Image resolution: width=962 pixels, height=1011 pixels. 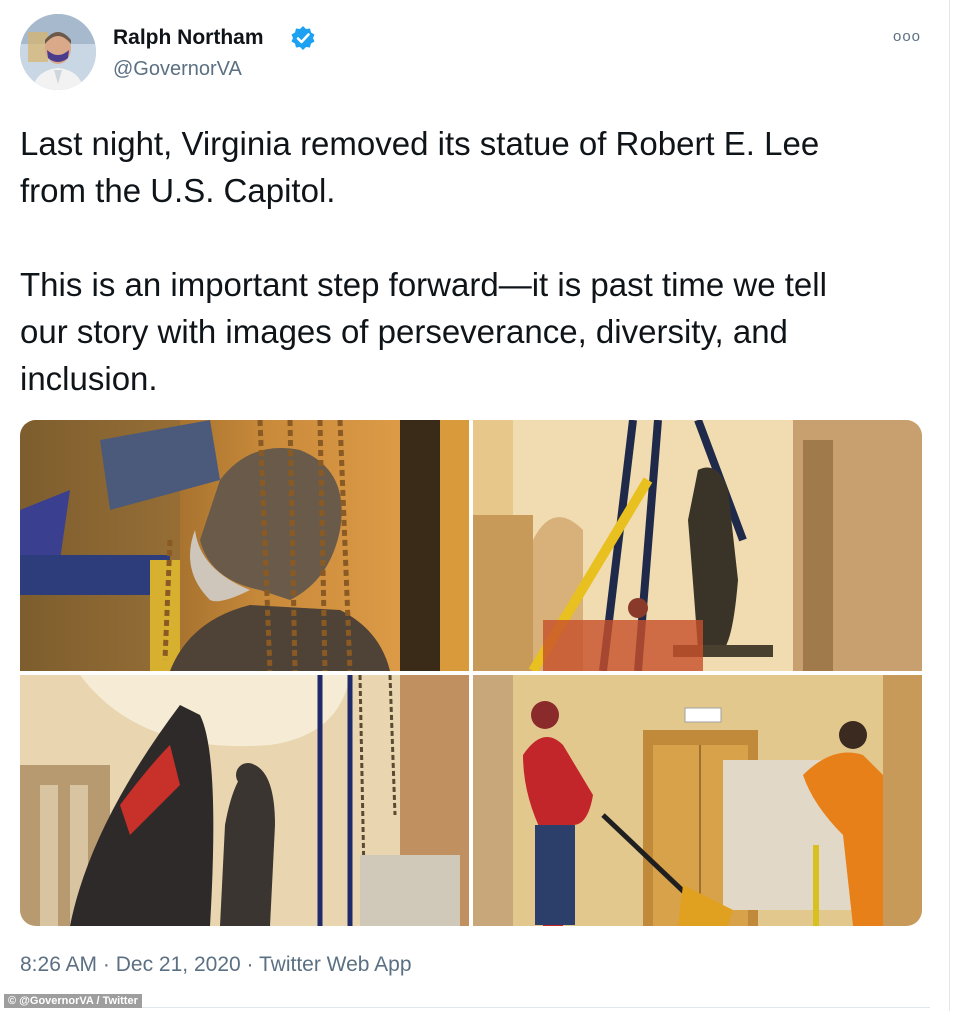 I want to click on author-handle: @GovernorVA, so click(x=177, y=69).